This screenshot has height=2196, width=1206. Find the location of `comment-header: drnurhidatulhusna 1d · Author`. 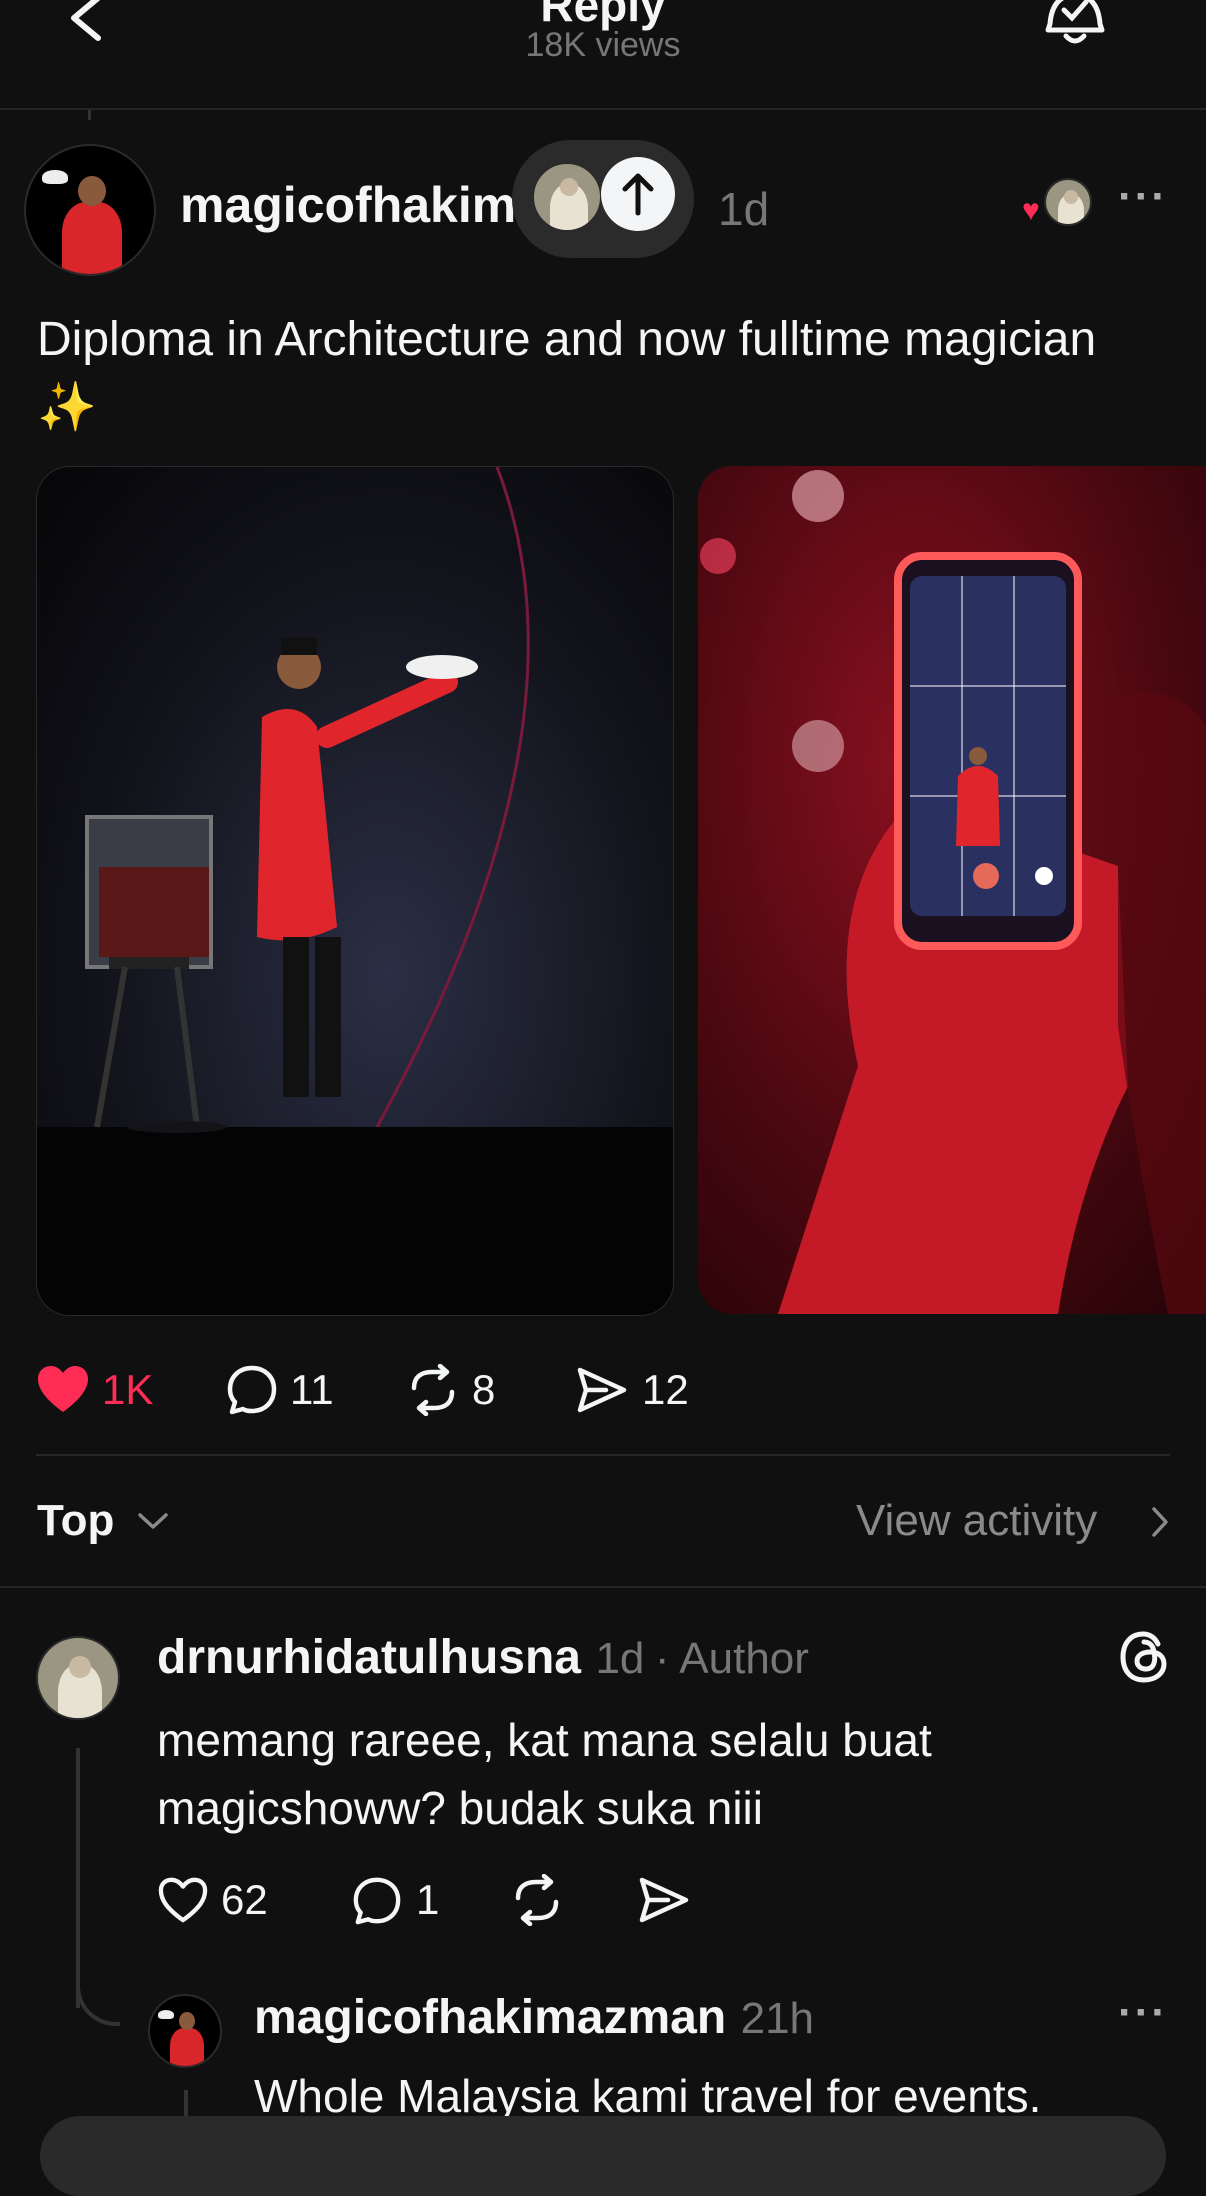

comment-header: drnurhidatulhusna 1d · Author is located at coordinates (637, 1657).